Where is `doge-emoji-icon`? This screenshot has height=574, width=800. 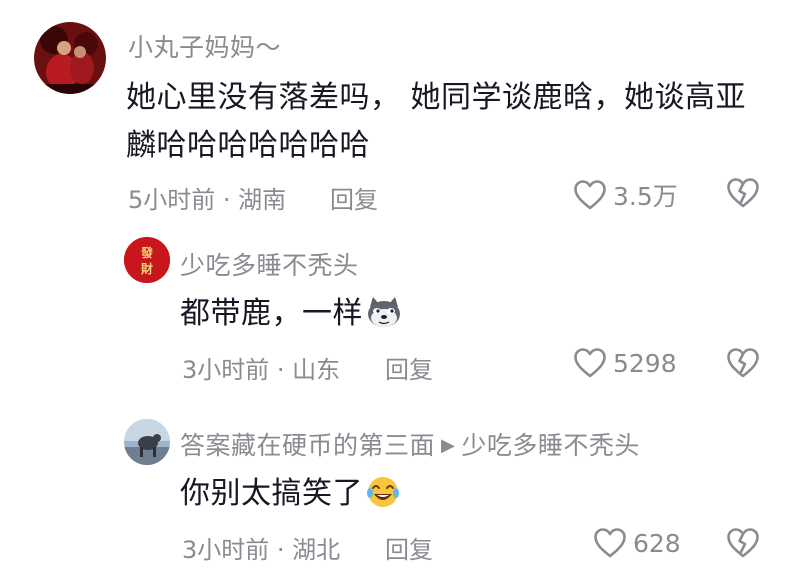
doge-emoji-icon is located at coordinates (384, 319).